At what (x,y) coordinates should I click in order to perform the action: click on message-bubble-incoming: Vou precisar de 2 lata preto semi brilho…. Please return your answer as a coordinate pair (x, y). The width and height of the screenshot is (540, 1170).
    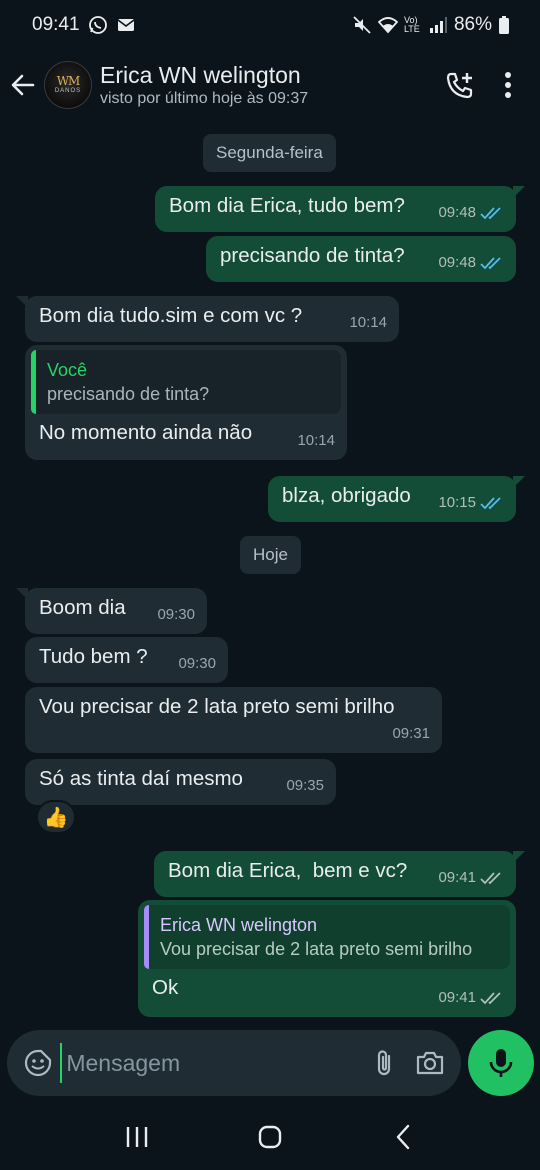
    Looking at the image, I should click on (233, 720).